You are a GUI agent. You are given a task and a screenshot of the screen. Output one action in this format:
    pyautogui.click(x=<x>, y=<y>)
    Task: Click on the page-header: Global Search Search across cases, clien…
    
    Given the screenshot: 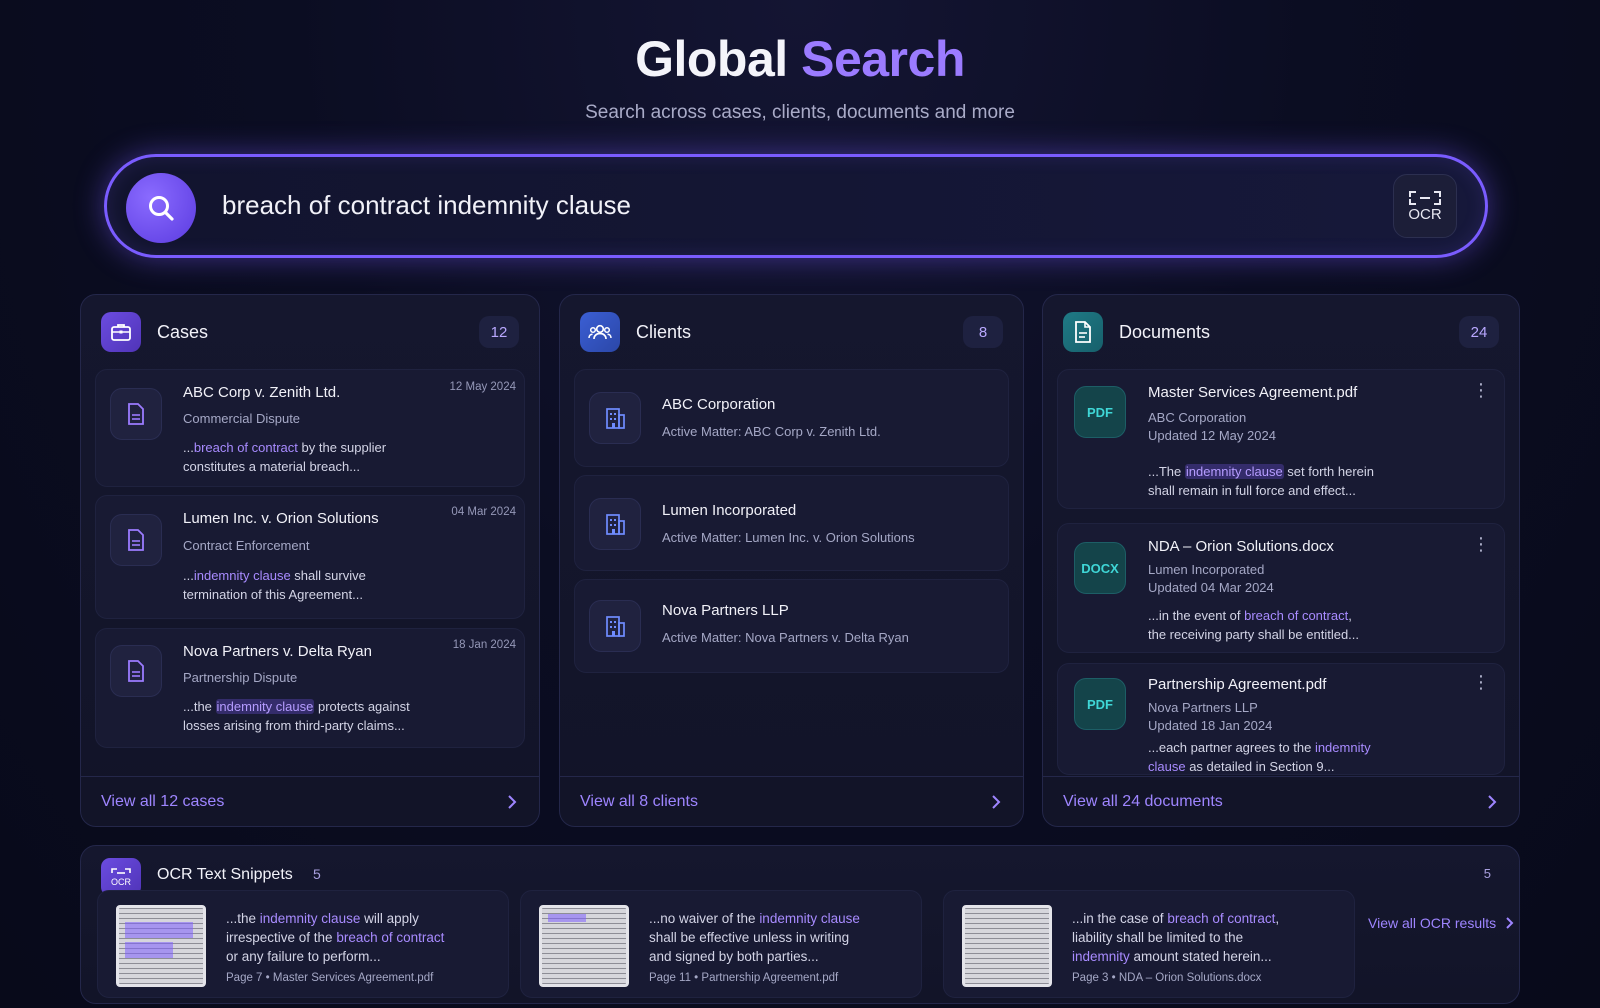 What is the action you would take?
    pyautogui.click(x=800, y=77)
    